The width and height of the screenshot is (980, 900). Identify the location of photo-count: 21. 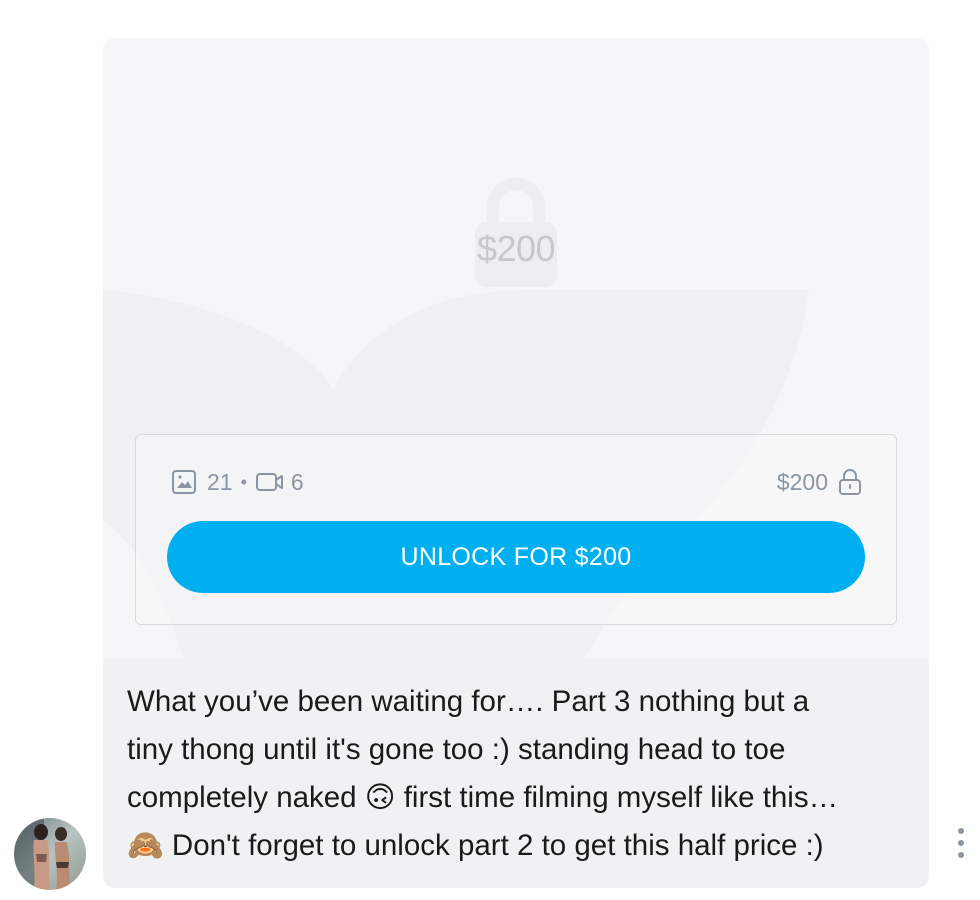
(220, 481).